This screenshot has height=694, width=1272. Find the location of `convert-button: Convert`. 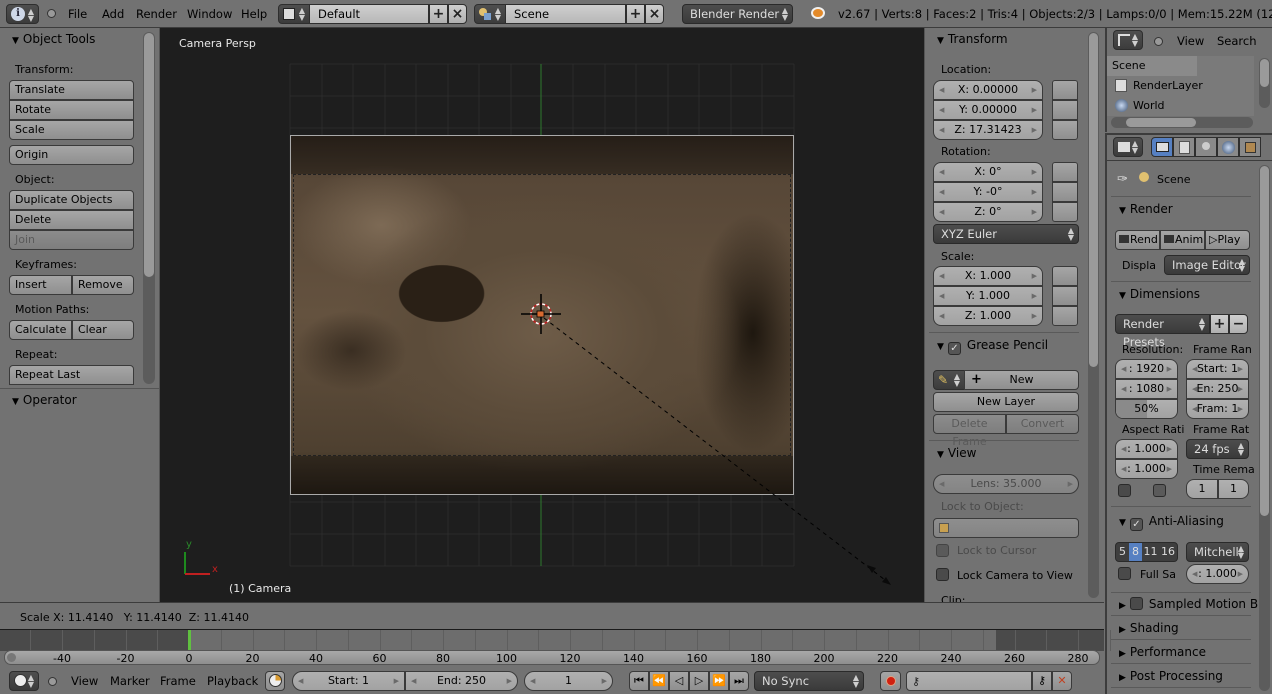

convert-button: Convert is located at coordinates (1042, 424).